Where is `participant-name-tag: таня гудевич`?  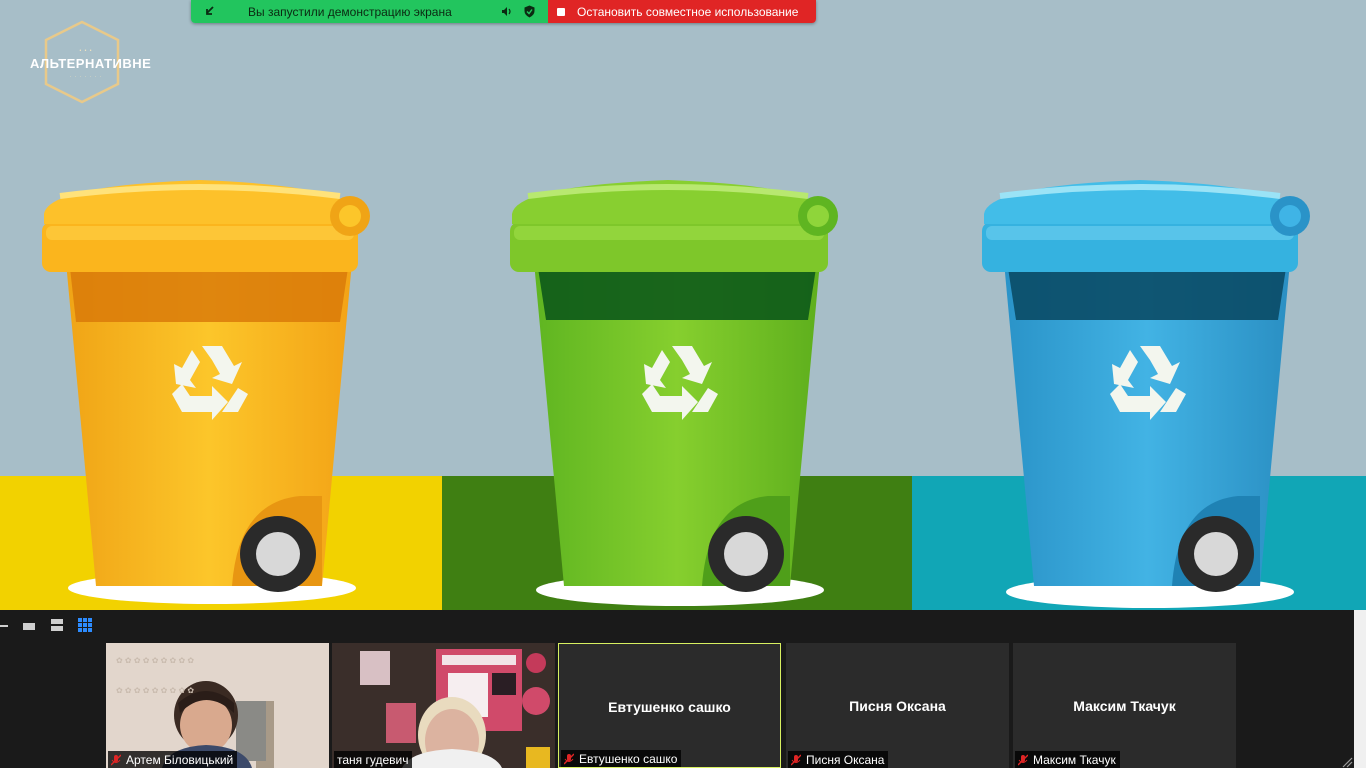
participant-name-tag: таня гудевич is located at coordinates (373, 759).